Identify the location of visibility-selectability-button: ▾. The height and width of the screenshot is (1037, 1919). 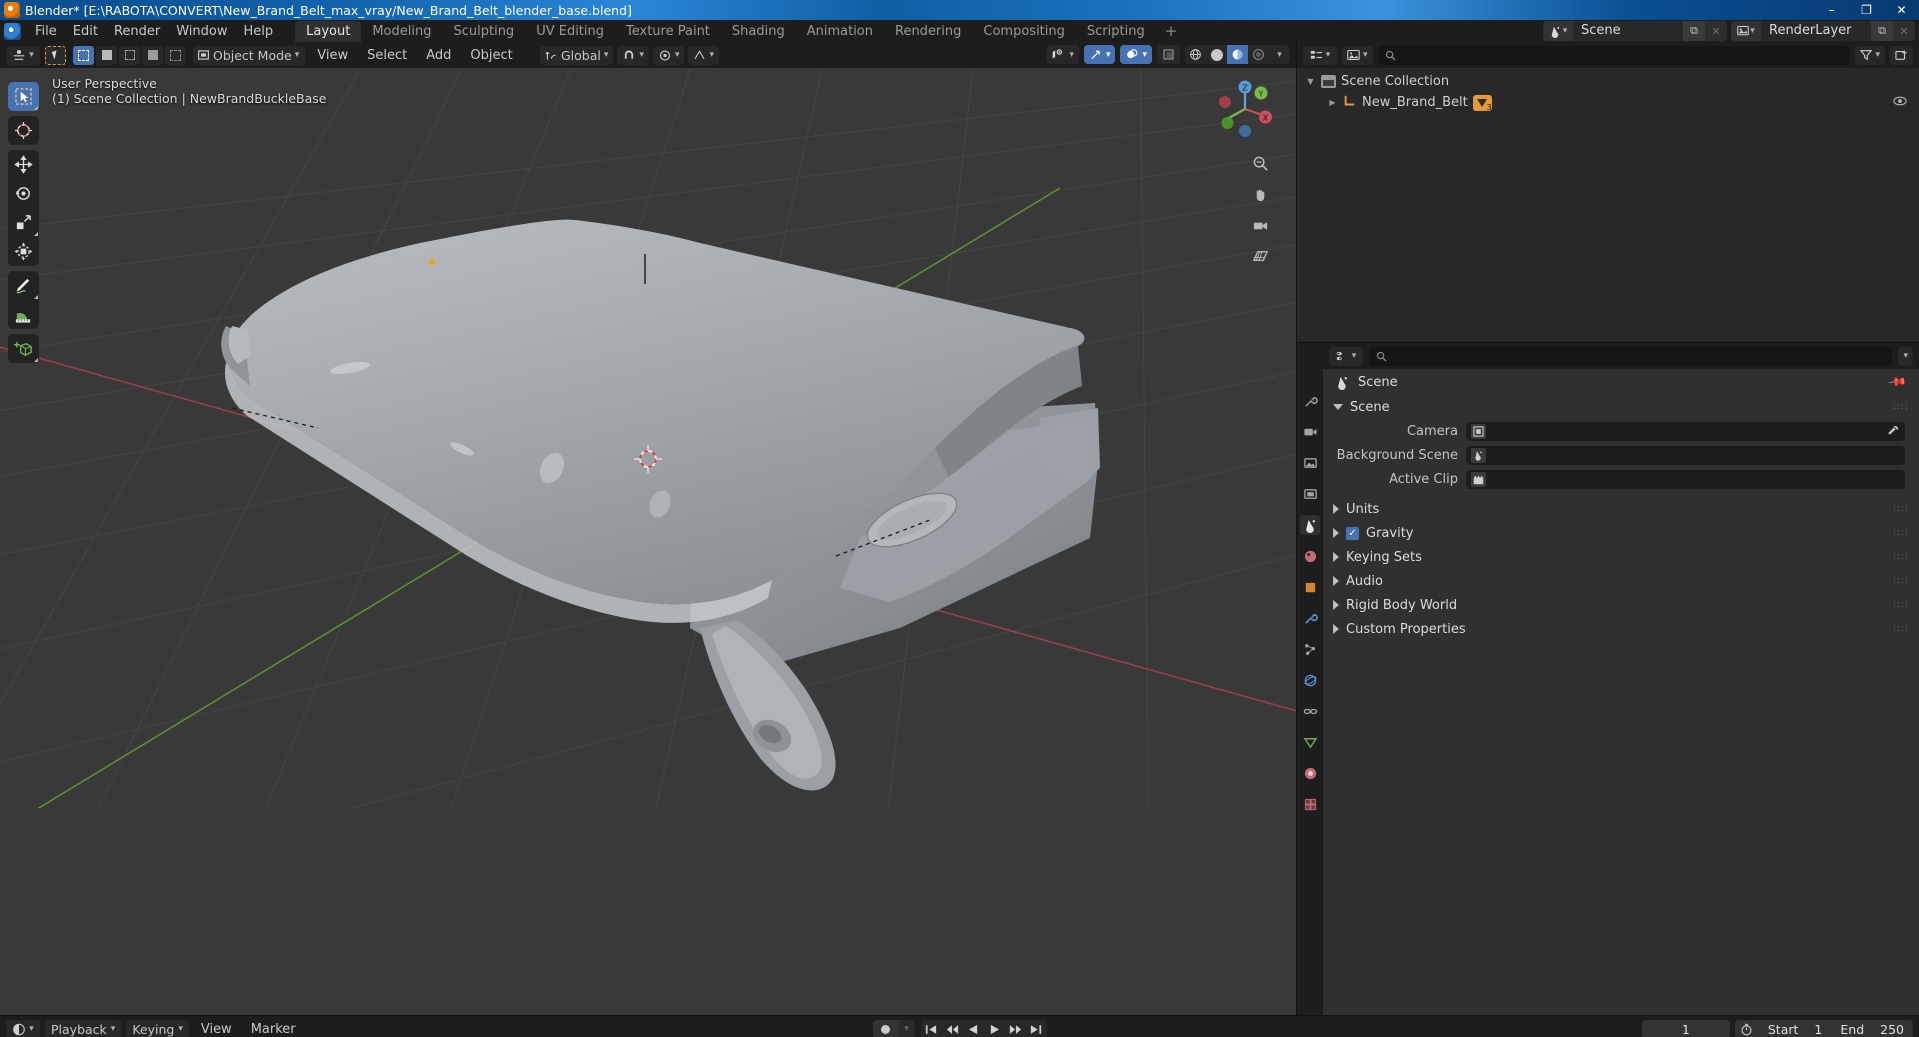
(1062, 54).